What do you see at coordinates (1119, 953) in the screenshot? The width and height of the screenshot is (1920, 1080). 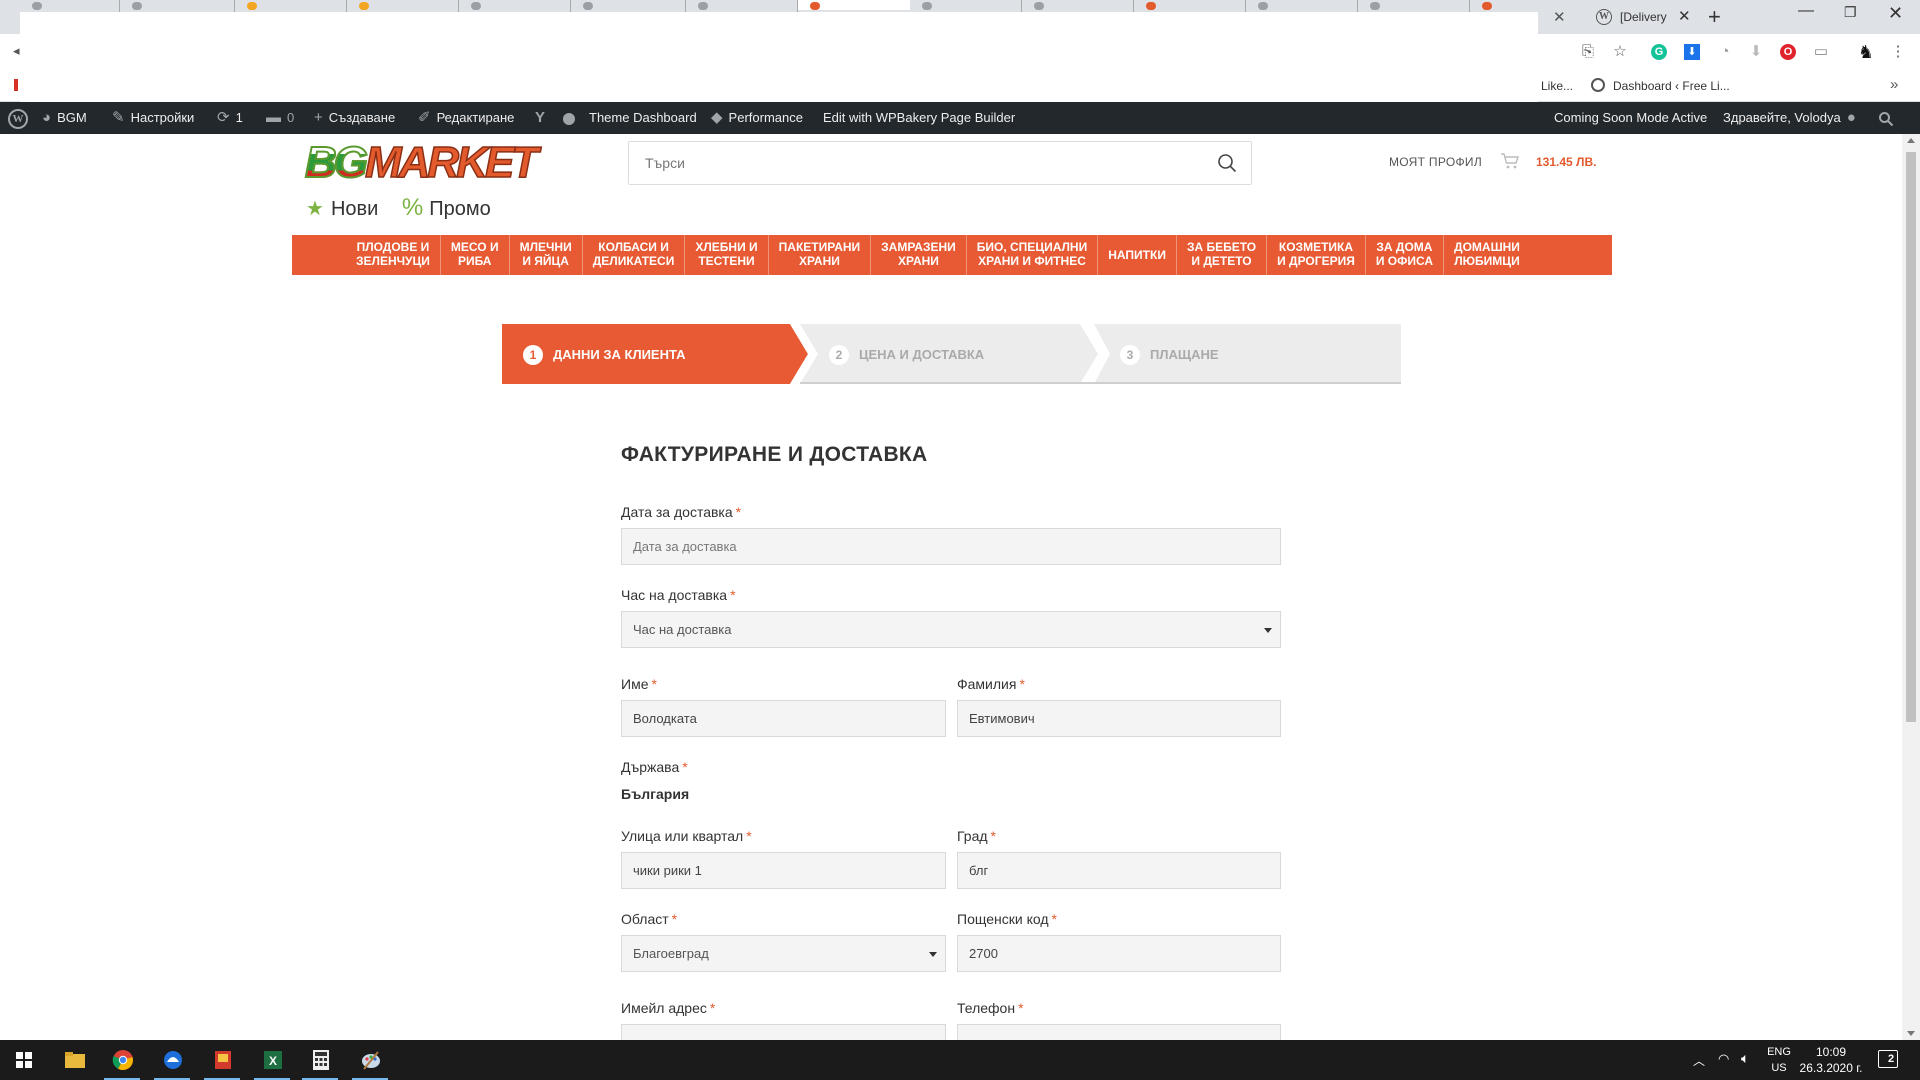 I see `postcode-input` at bounding box center [1119, 953].